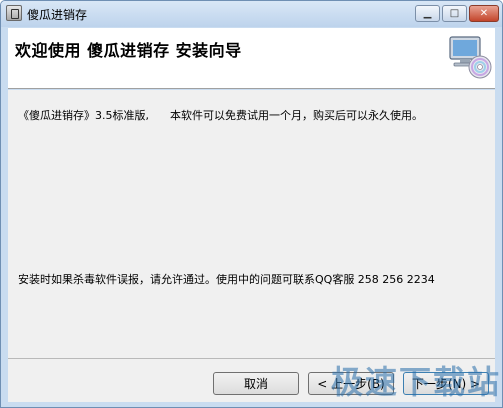 The image size is (503, 408). What do you see at coordinates (251, 58) in the screenshot?
I see `wizard-header: 欢迎使用 傻瓜进销存 安装向导` at bounding box center [251, 58].